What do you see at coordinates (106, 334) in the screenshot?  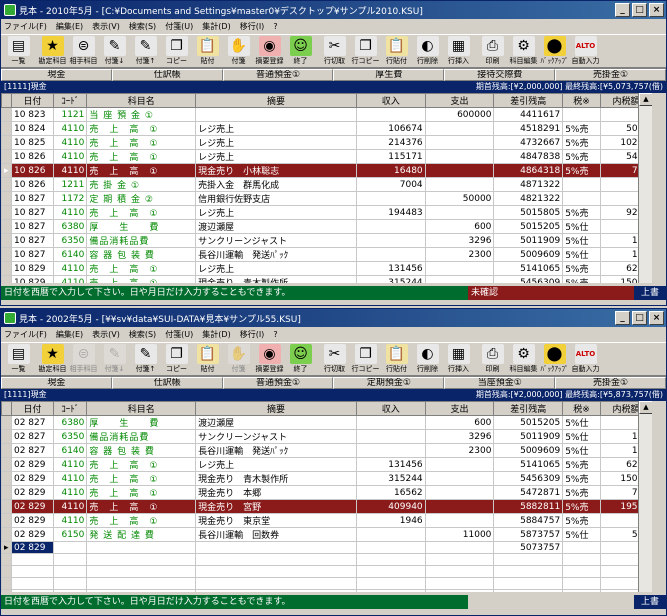 I see `menu-item-2: 表示(V)` at bounding box center [106, 334].